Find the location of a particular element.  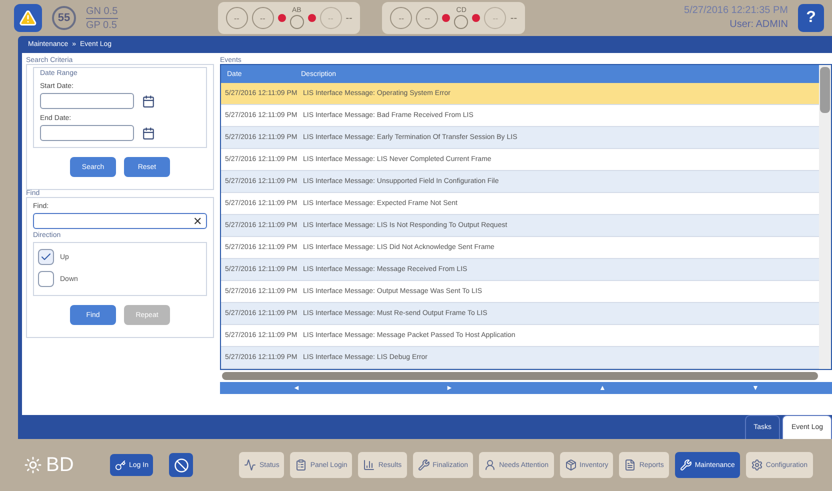

datetime: 5/27/2016 12:21:35 PM is located at coordinates (736, 11).